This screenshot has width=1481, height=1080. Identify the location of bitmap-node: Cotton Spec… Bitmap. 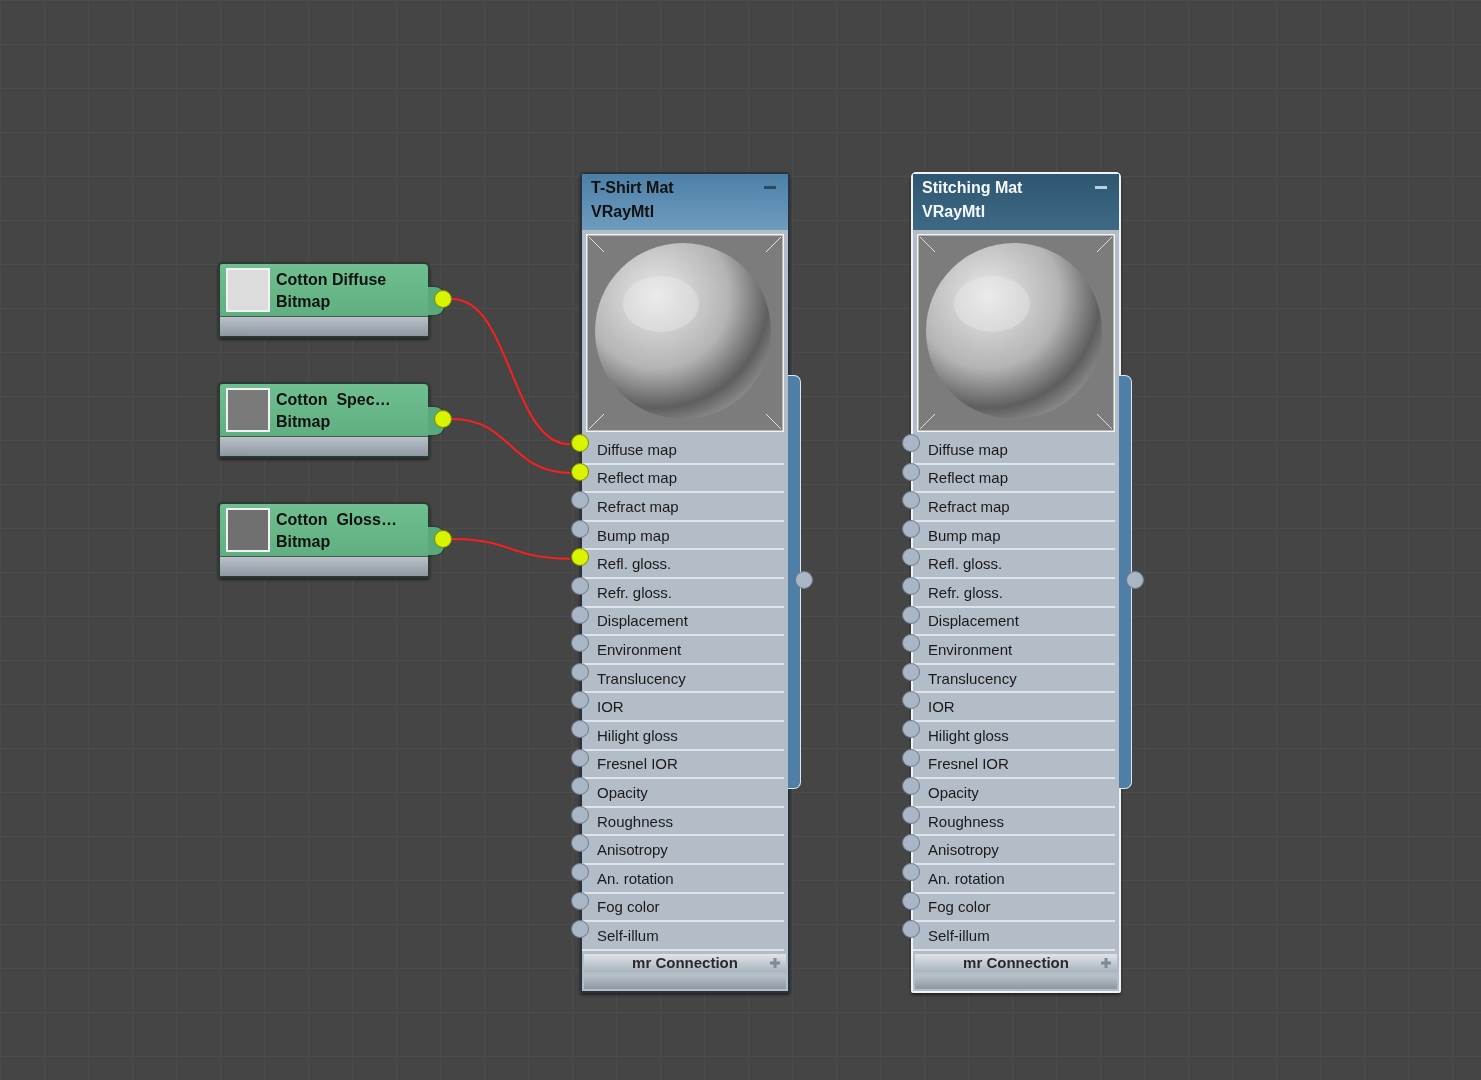
(324, 420).